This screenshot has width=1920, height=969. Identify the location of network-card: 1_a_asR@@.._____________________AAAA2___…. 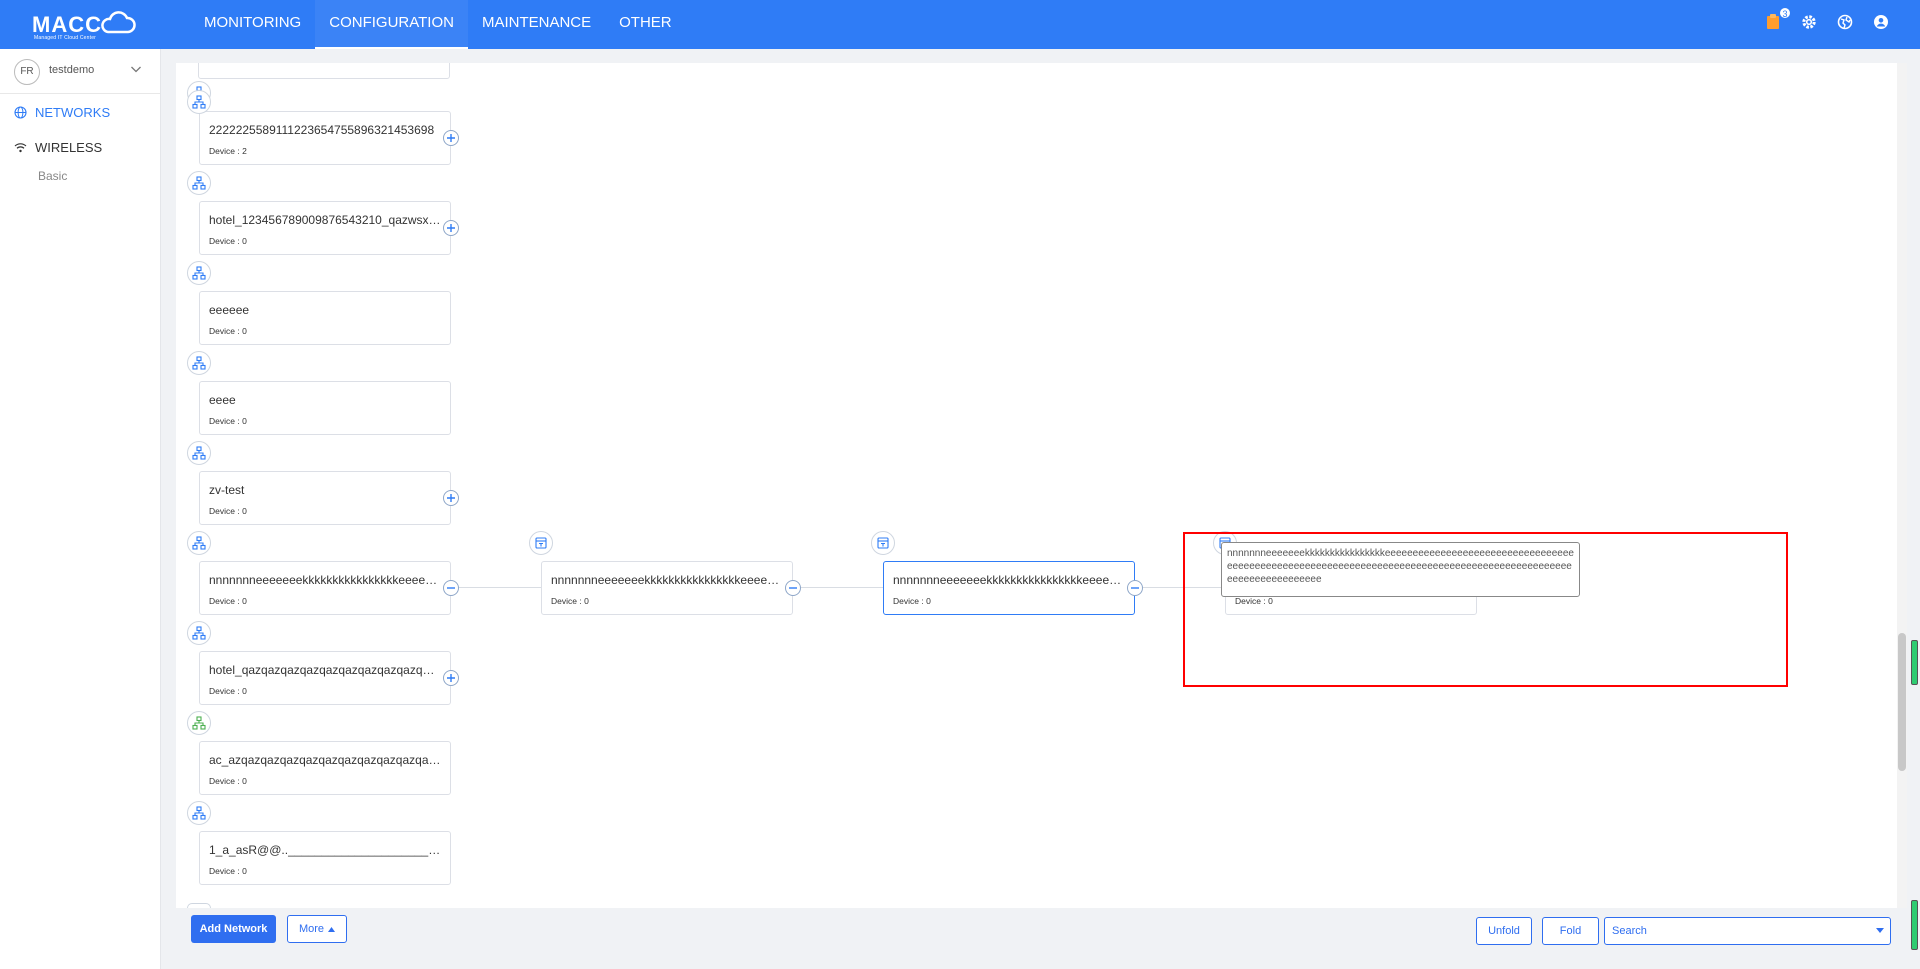
(325, 858).